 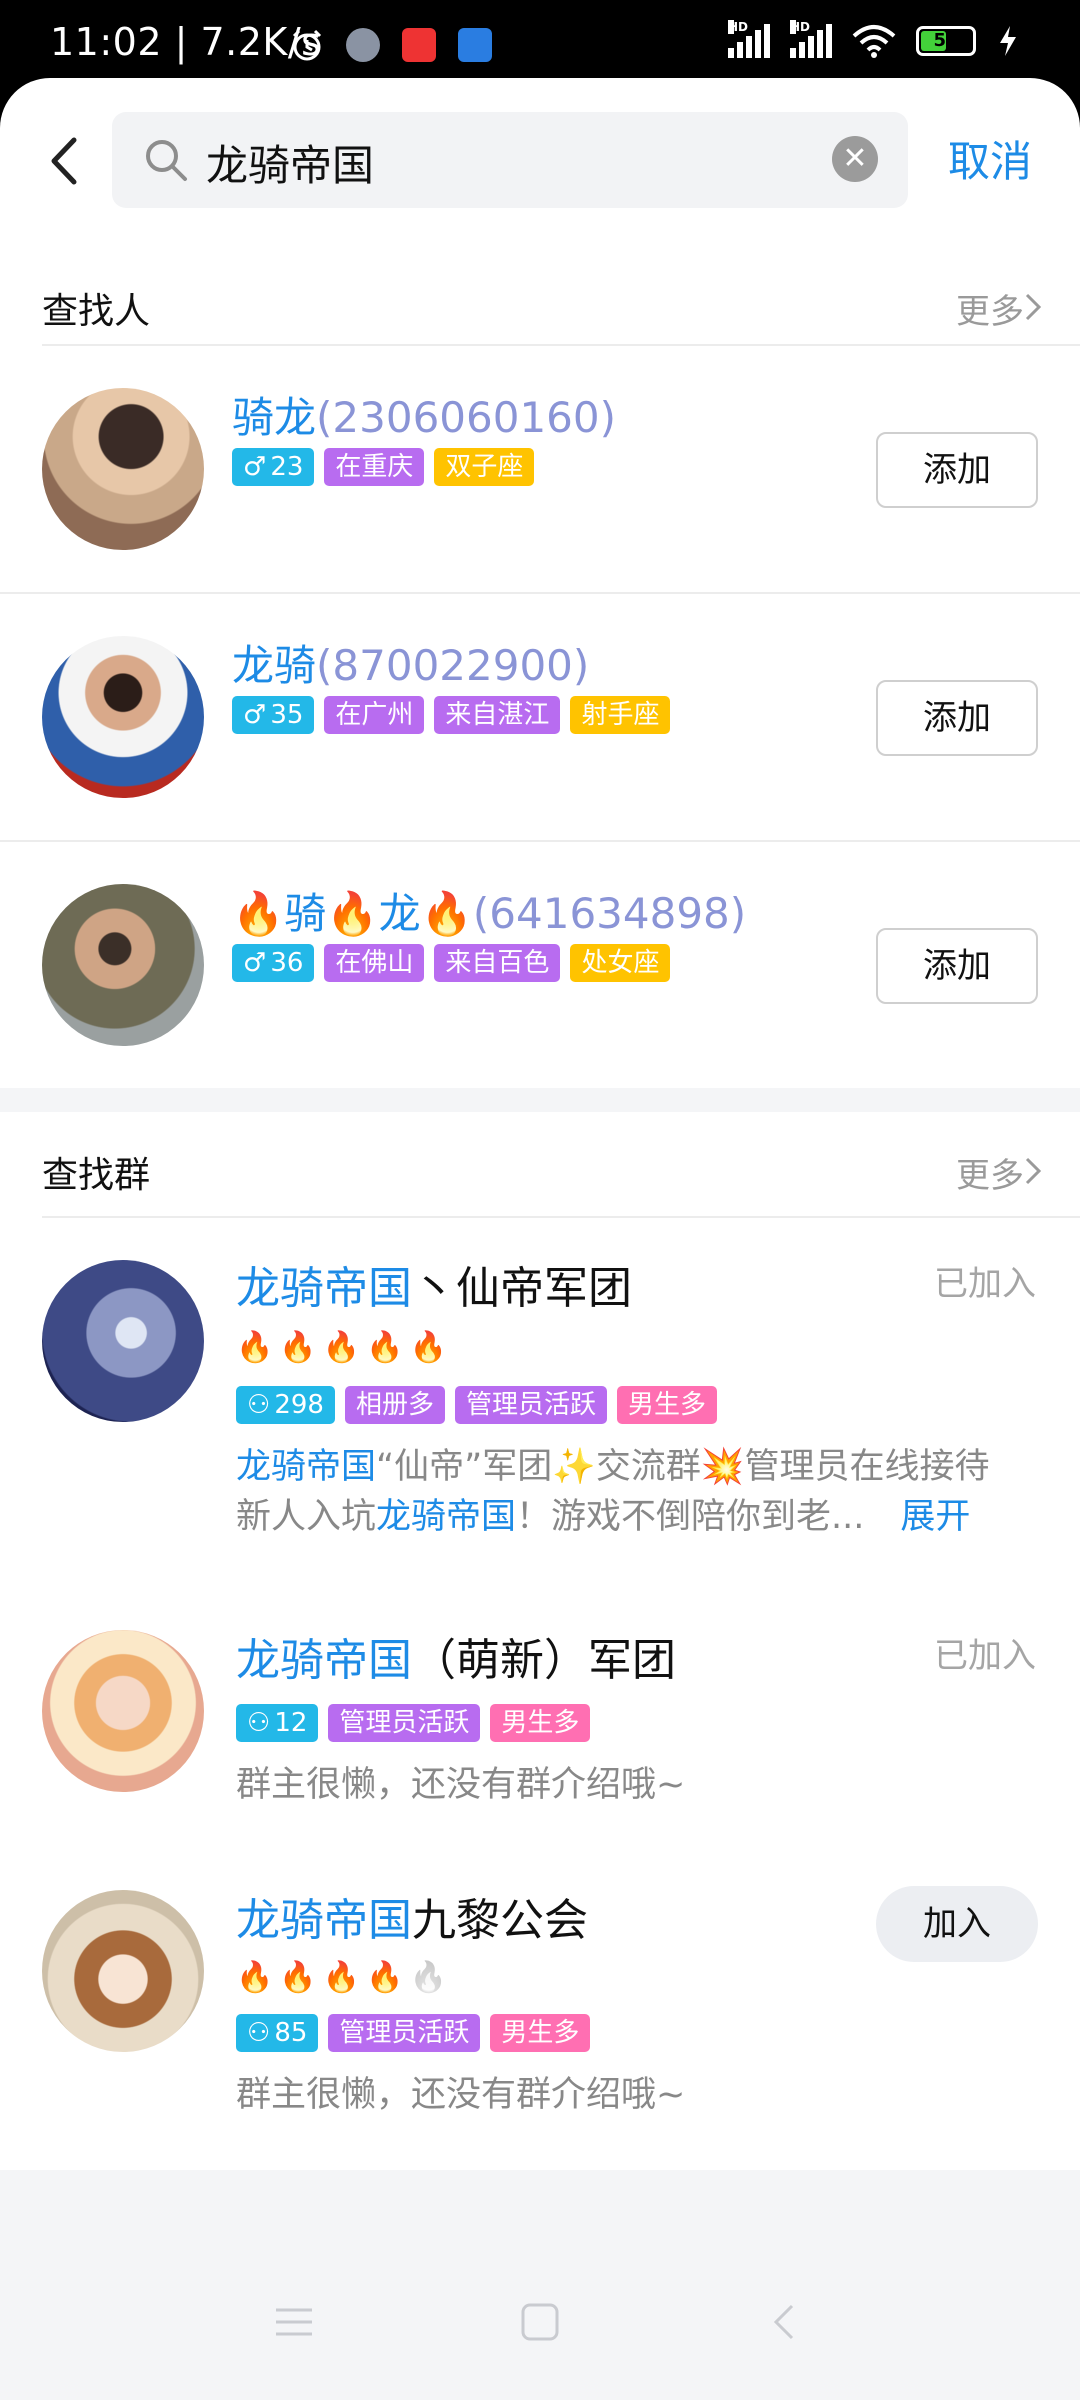 I want to click on member-count-badge: ⚇ 12, so click(x=277, y=1723).